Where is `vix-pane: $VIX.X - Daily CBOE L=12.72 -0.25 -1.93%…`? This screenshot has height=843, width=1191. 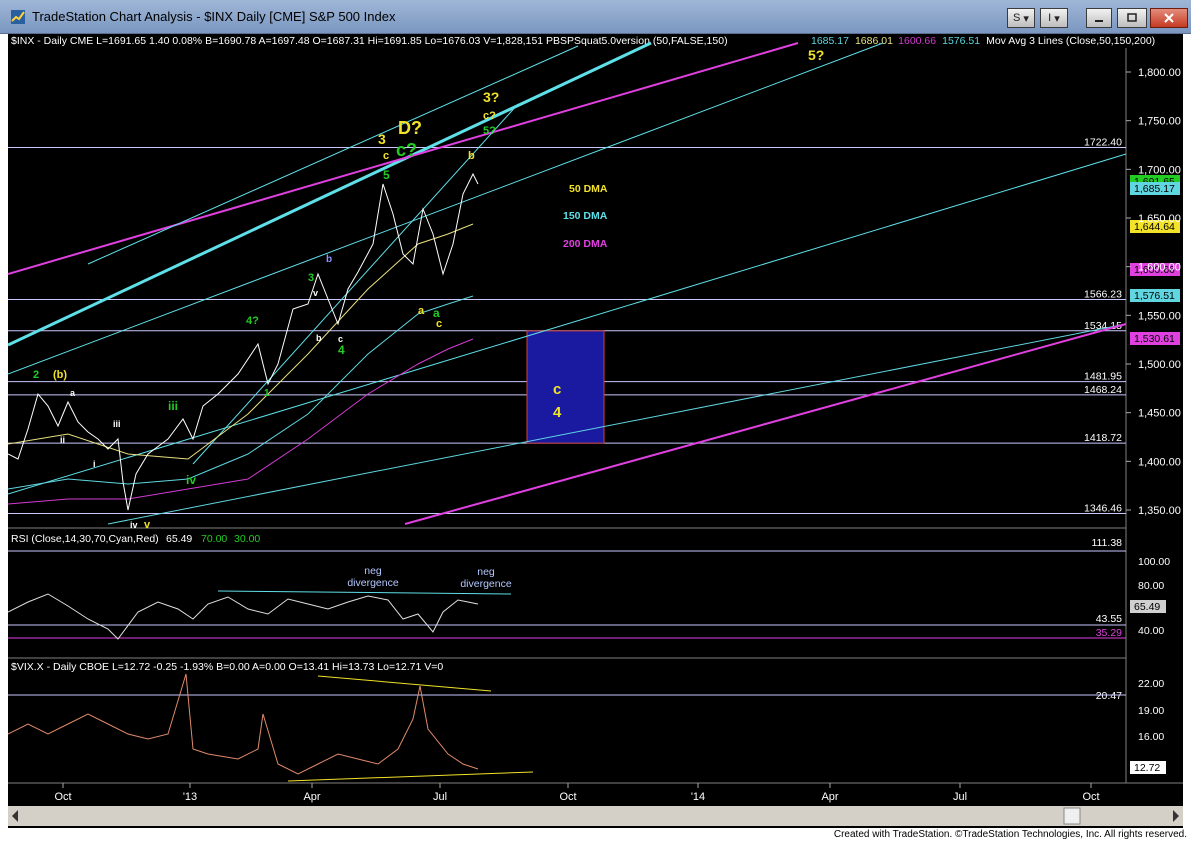 vix-pane: $VIX.X - Daily CBOE L=12.72 -0.25 -1.93%… is located at coordinates (587, 721).